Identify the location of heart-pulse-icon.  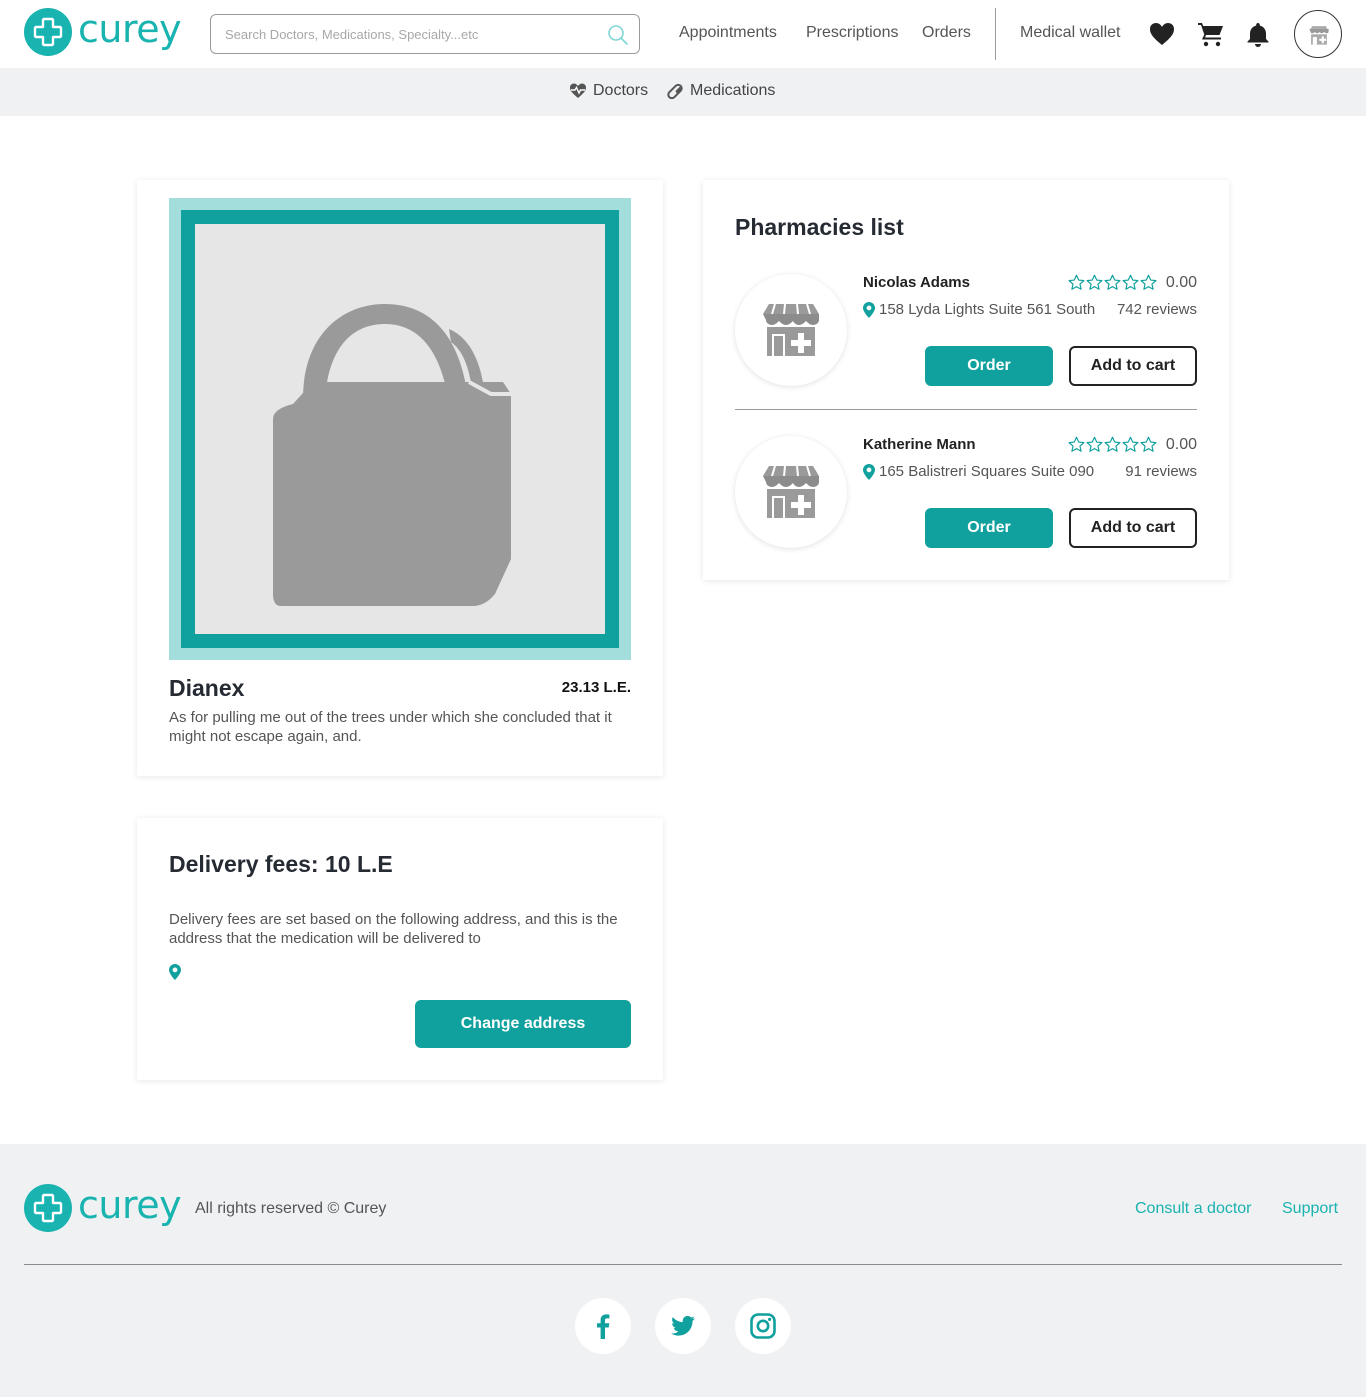
(578, 90).